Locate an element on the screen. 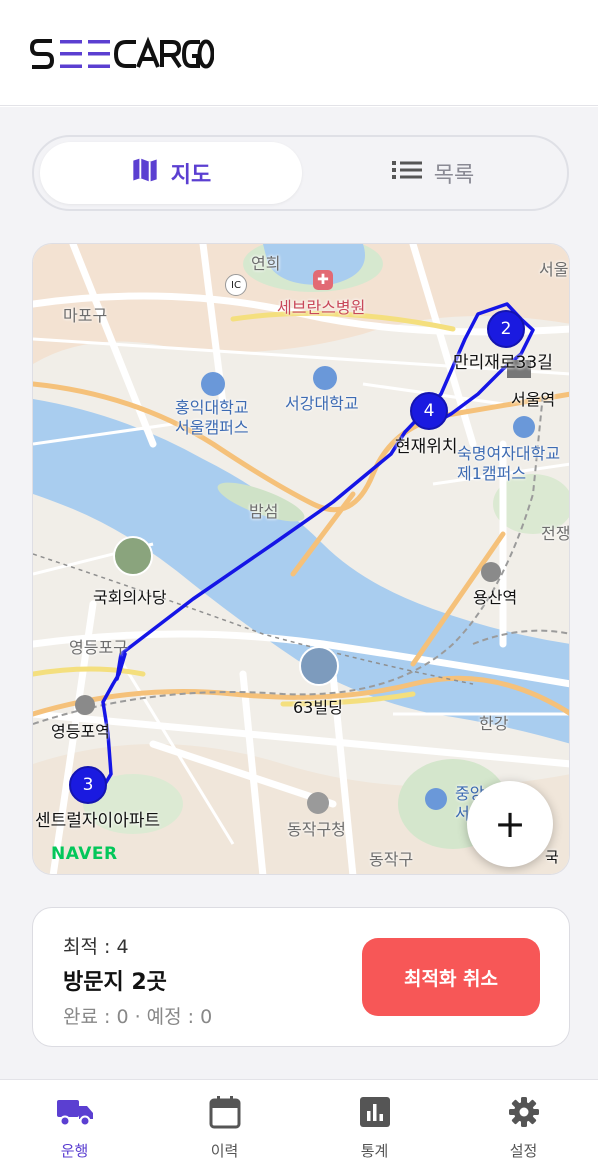 The image size is (598, 1176). app-header is located at coordinates (299, 53).